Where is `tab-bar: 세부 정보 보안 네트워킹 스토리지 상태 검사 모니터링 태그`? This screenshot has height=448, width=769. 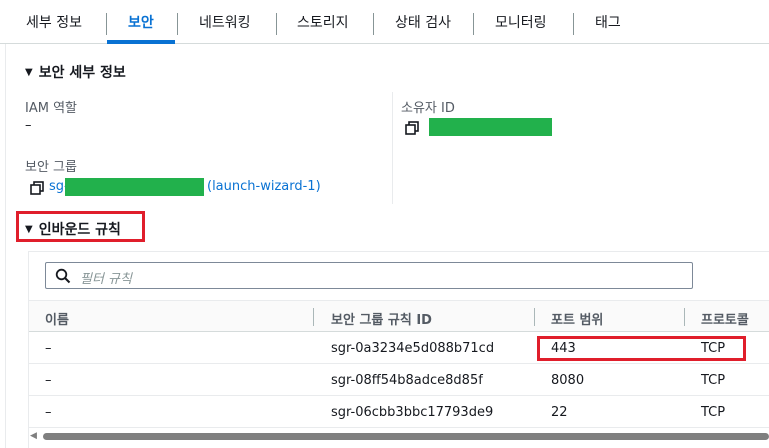 tab-bar: 세부 정보 보안 네트워킹 스토리지 상태 검사 모니터링 태그 is located at coordinates (384, 22).